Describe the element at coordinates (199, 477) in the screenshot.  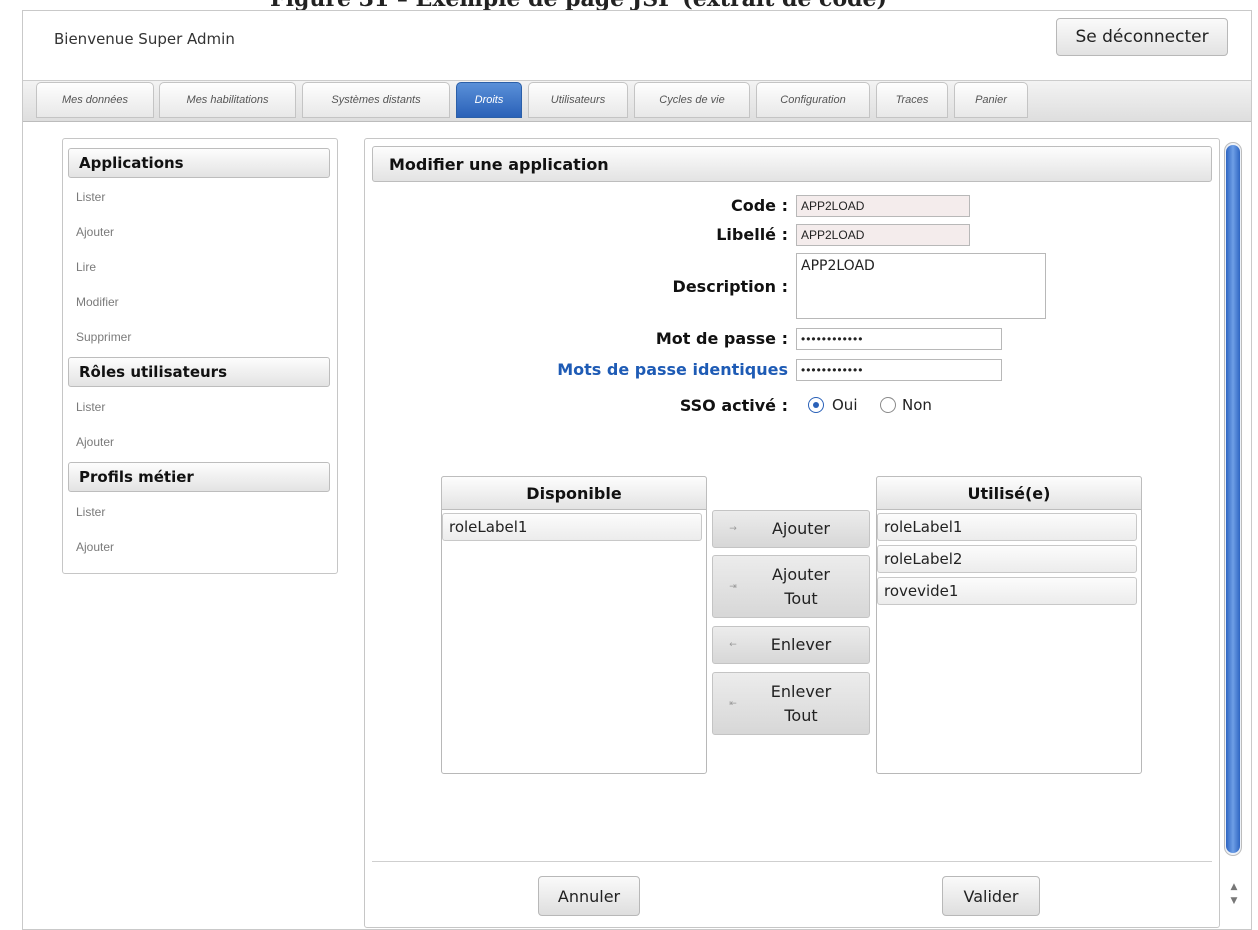
I see `sidebar-section-profils-metier: Profils métier` at that location.